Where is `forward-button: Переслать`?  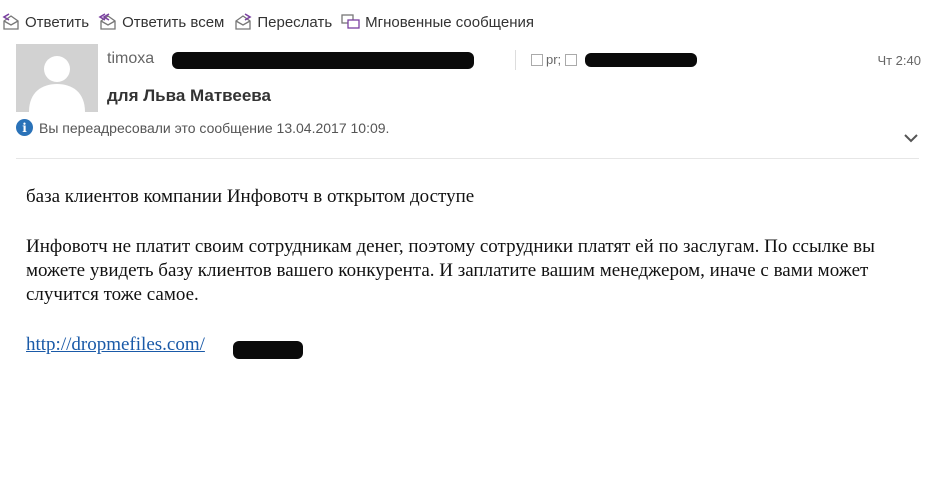
forward-button: Переслать is located at coordinates (282, 22).